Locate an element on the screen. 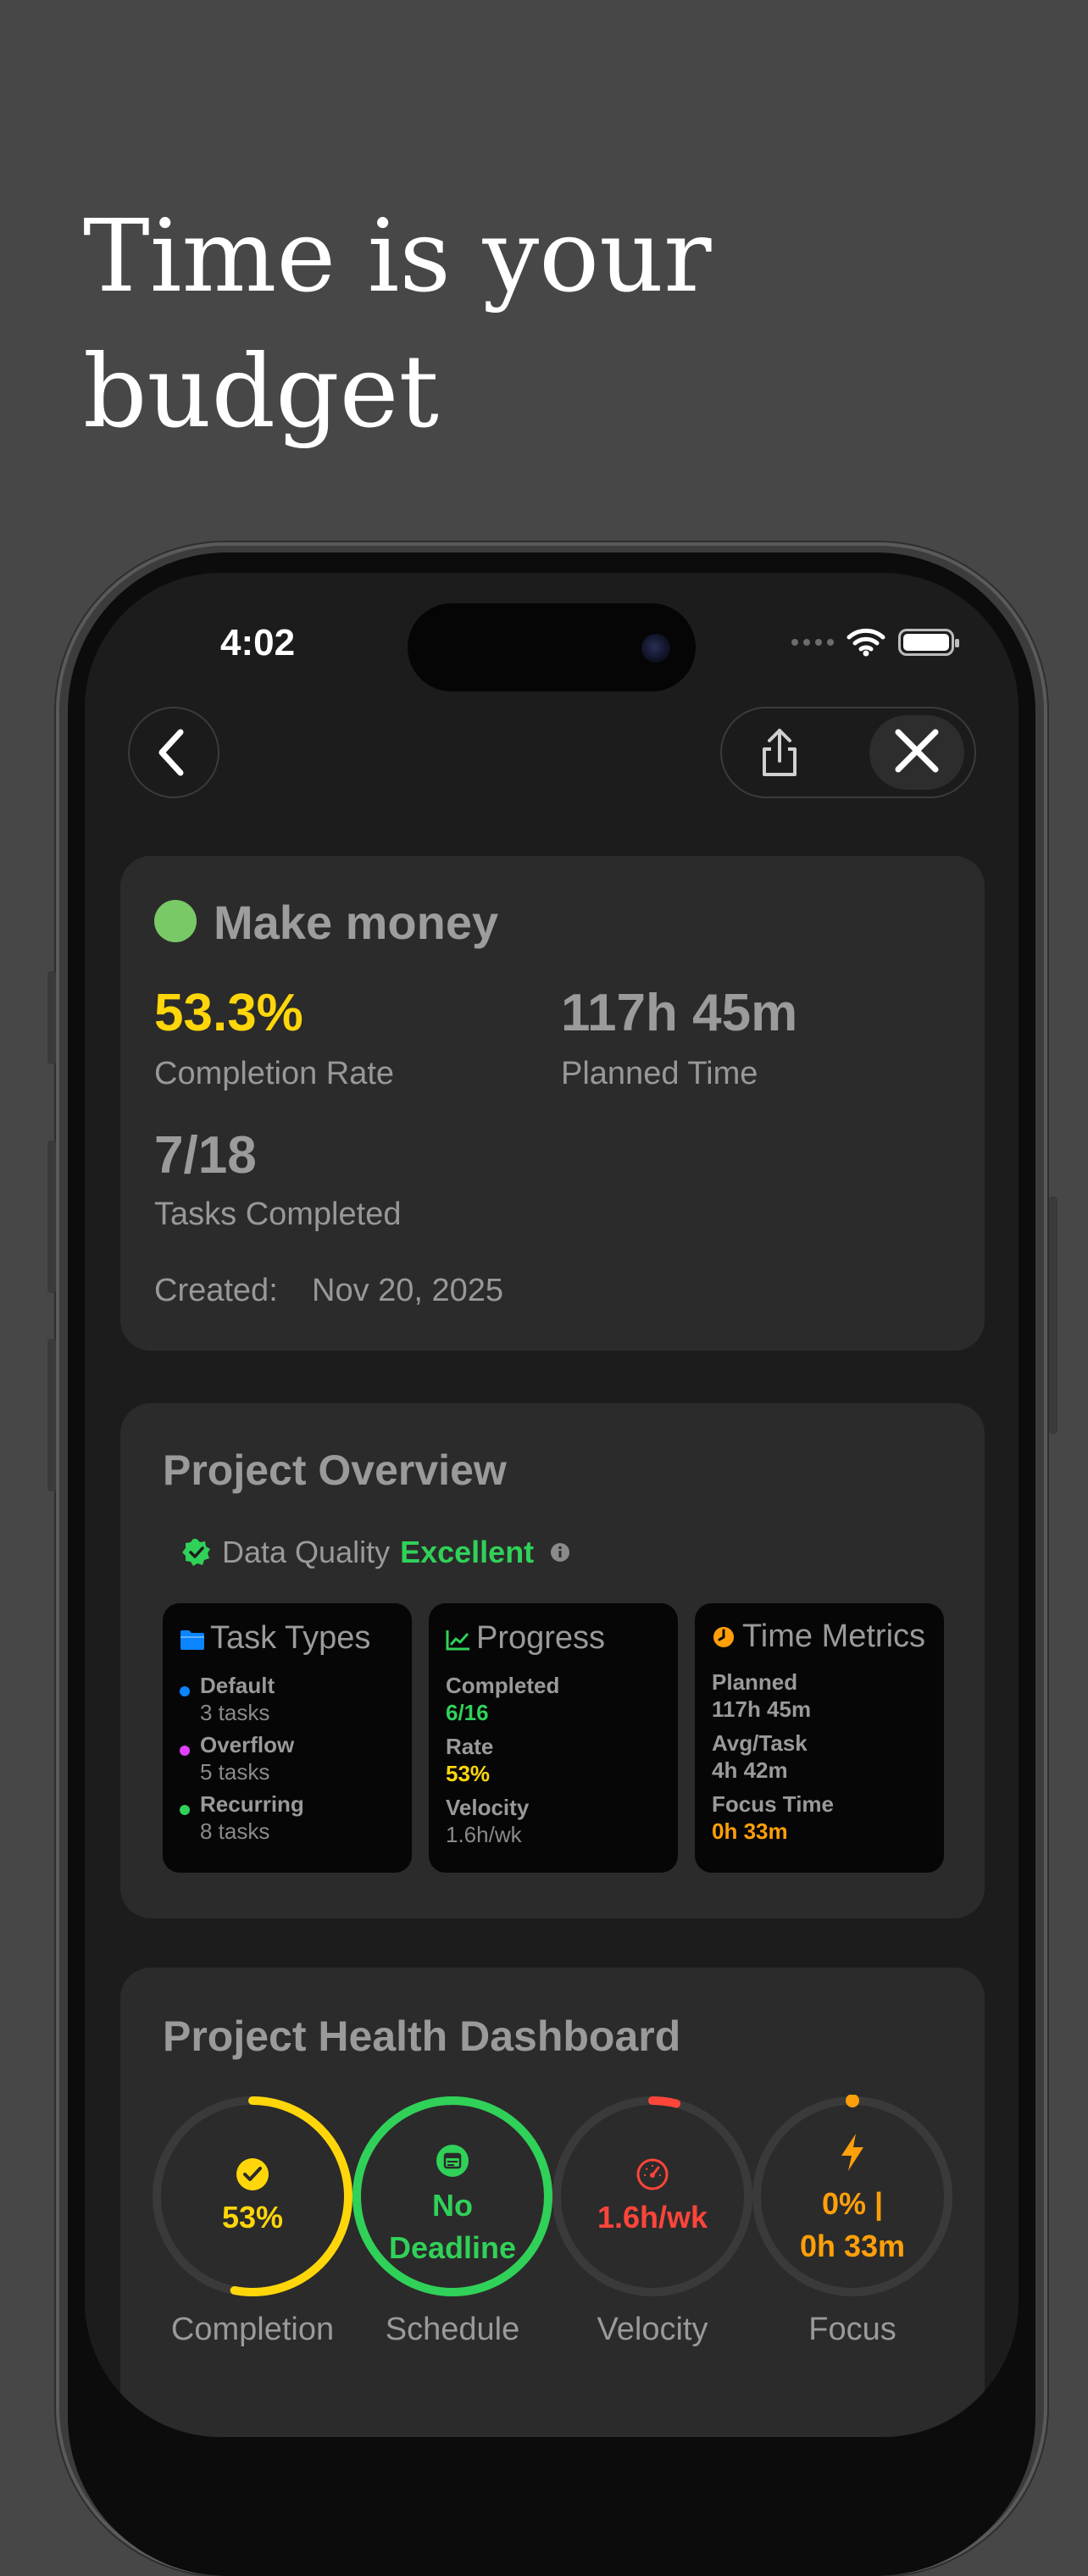 The width and height of the screenshot is (1088, 2576). time-avg-value: 4h 42m is located at coordinates (750, 1770).